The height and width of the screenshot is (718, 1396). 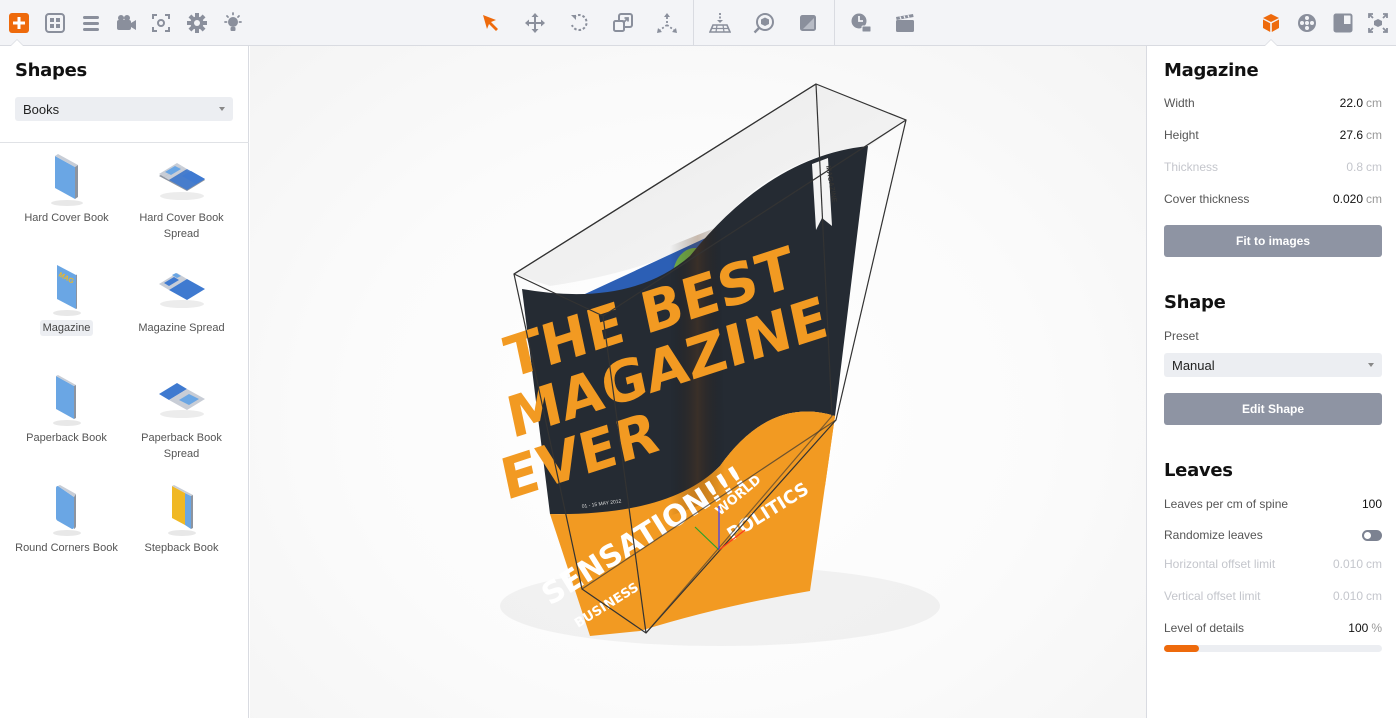 What do you see at coordinates (1307, 23) in the screenshot?
I see `environment-panel-button` at bounding box center [1307, 23].